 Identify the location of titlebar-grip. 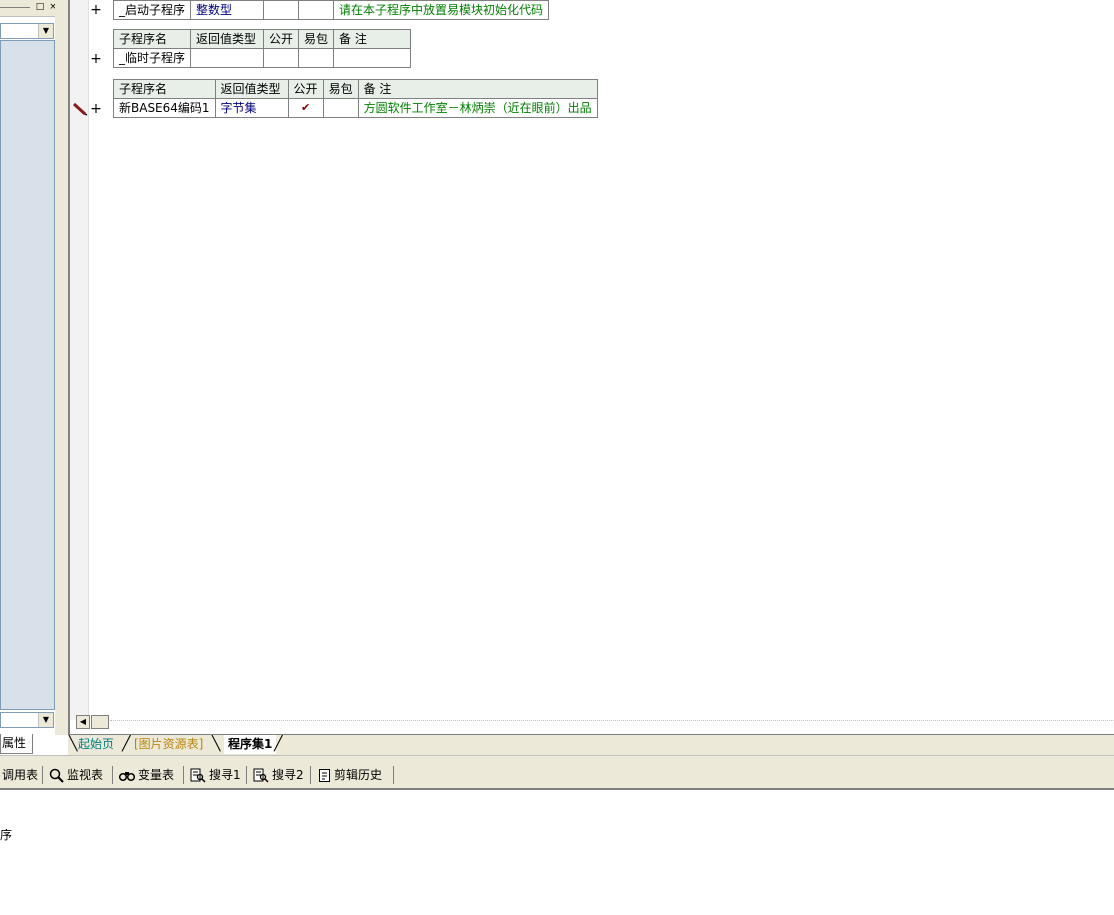
(15, 7).